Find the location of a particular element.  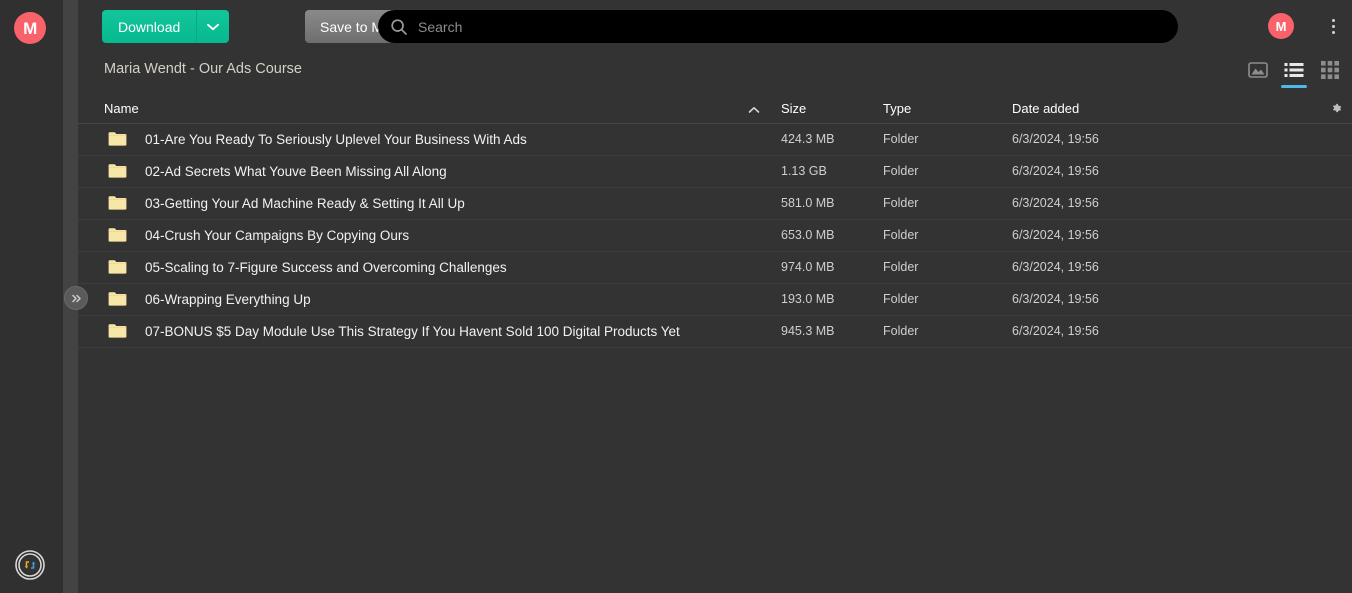

file-size: 193.0 MB is located at coordinates (808, 299).